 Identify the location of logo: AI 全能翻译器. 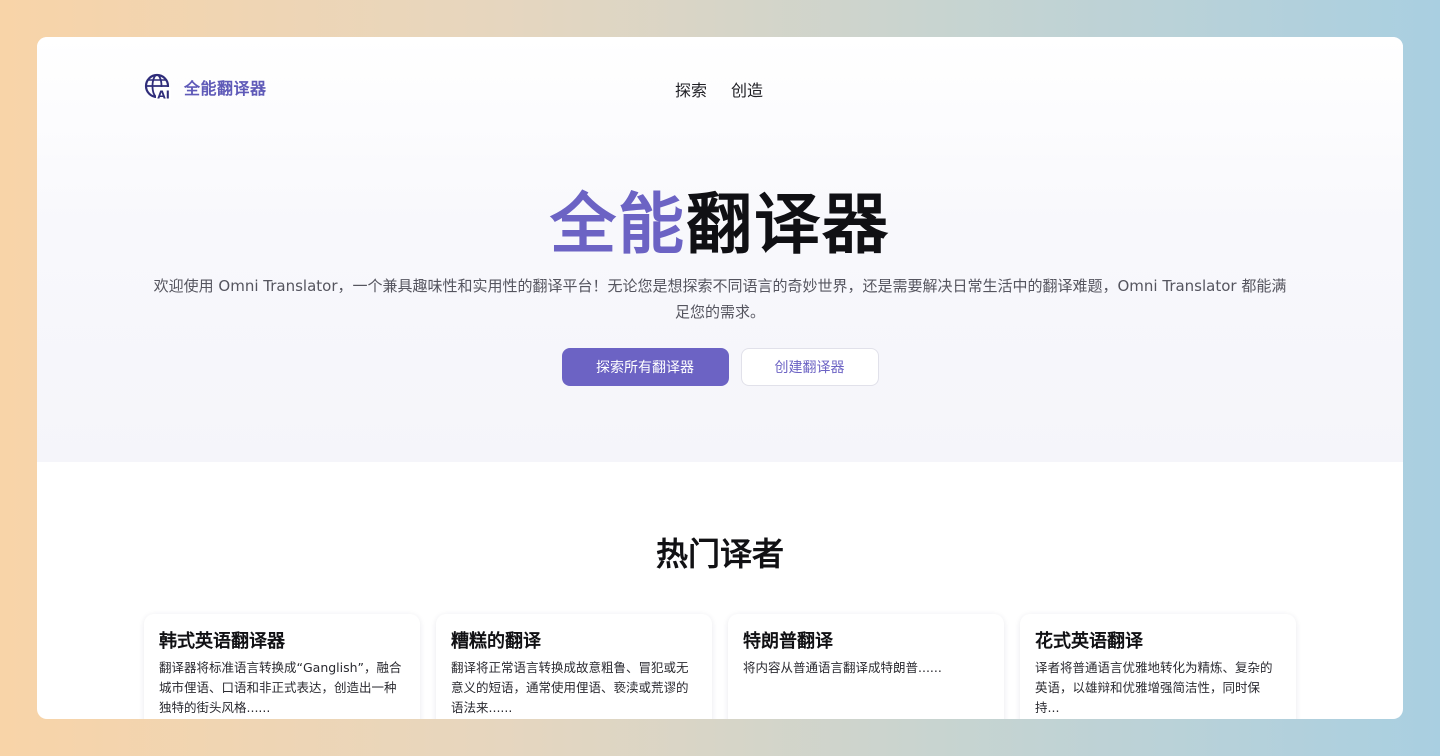
(205, 87).